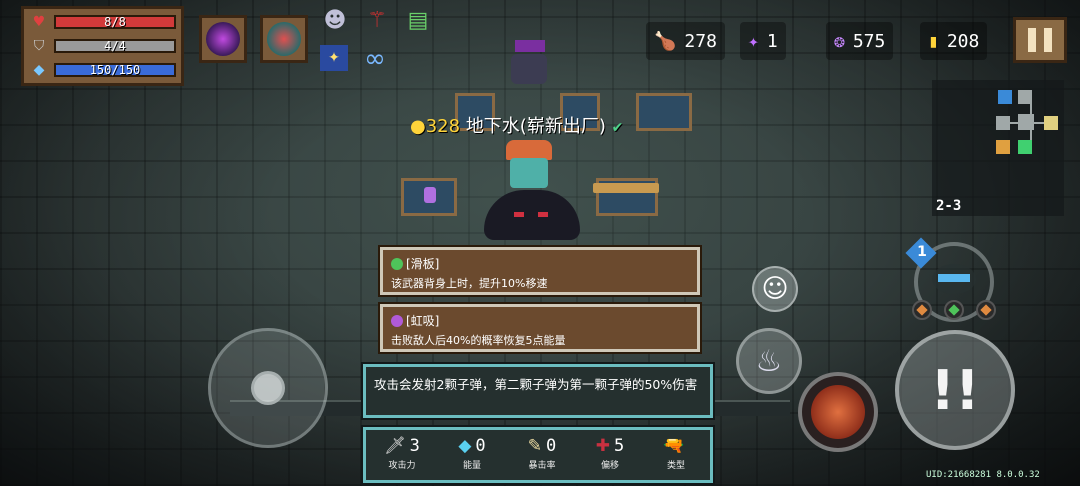  I want to click on gold-coin-icon: ●, so click(418, 126).